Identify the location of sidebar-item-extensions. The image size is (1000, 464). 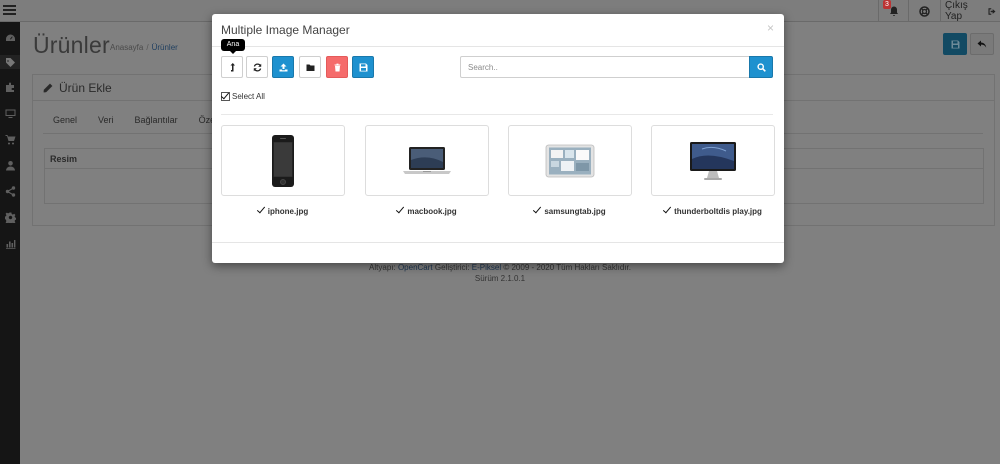
(10, 87).